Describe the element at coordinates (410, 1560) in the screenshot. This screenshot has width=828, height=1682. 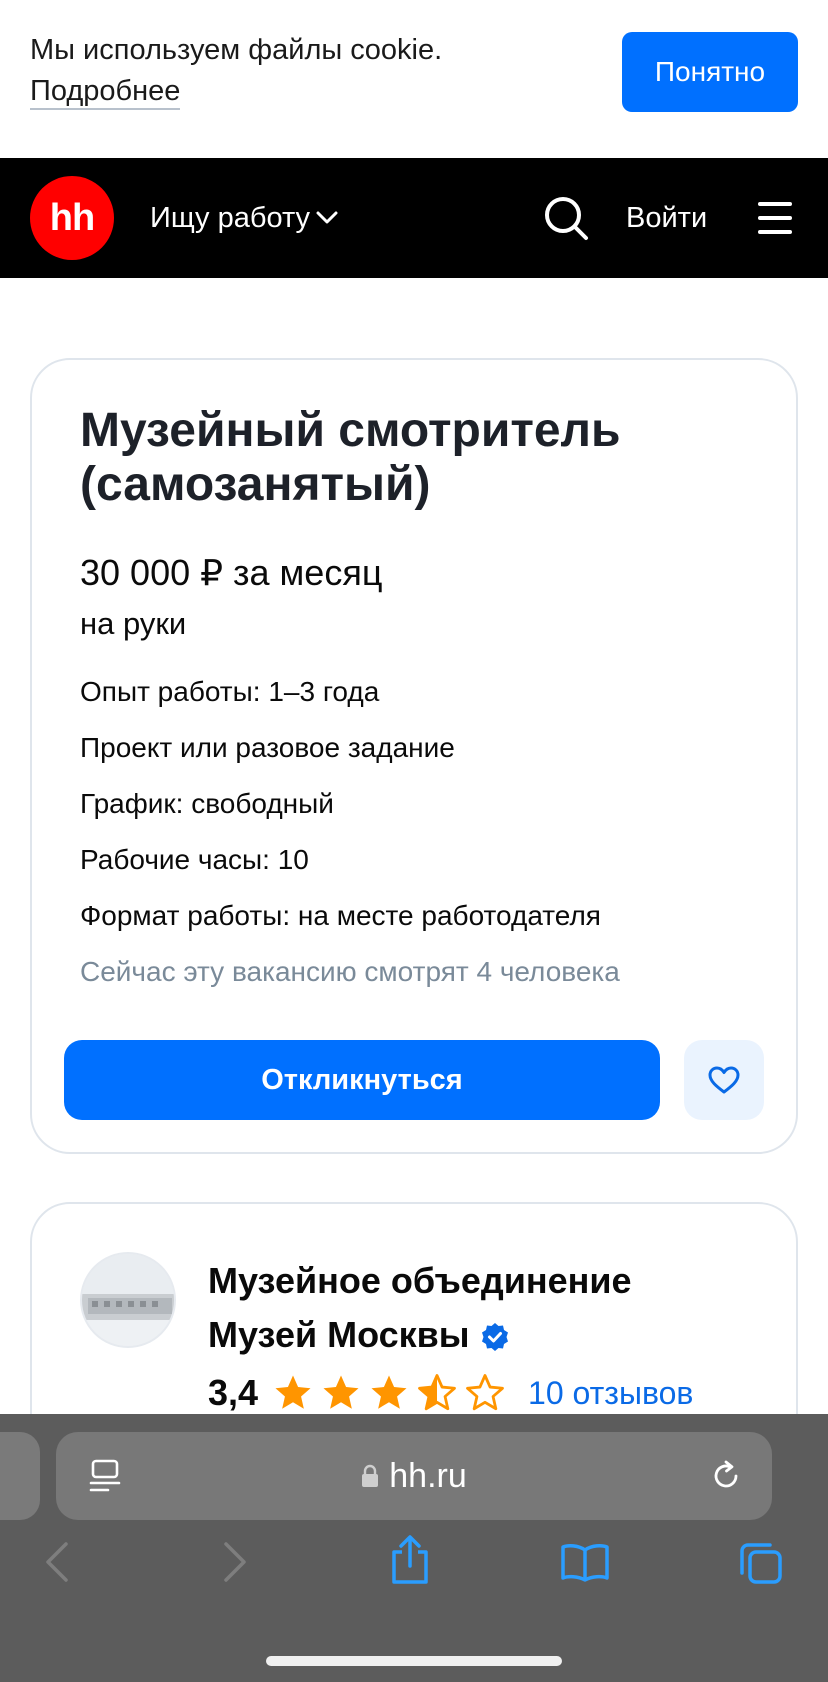
I see `share-icon` at that location.